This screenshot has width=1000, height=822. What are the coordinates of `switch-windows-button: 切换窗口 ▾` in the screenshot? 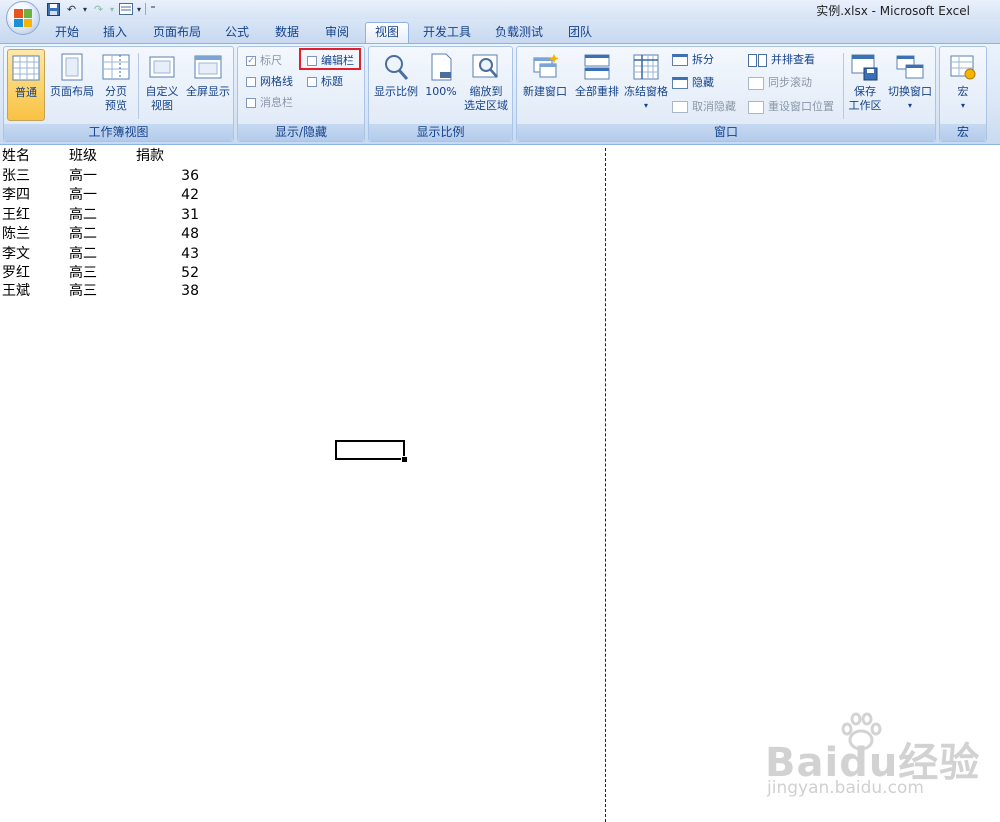 It's located at (910, 85).